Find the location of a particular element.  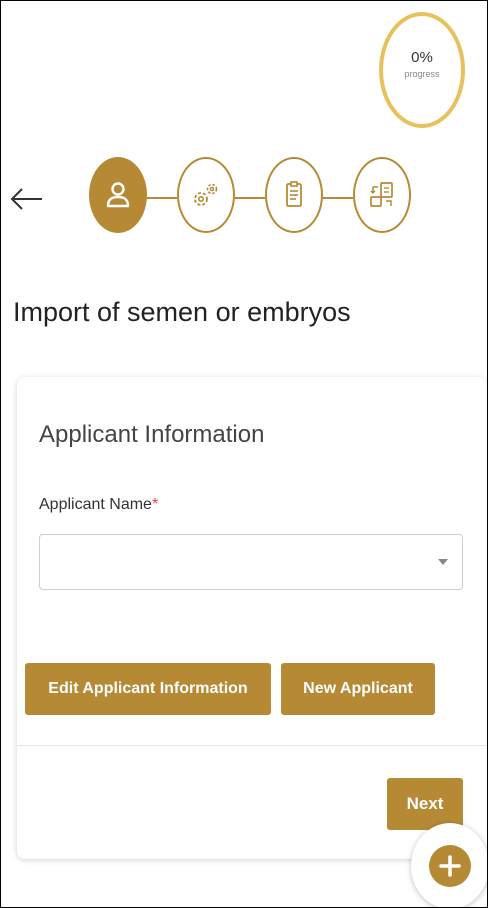

file-transfer-icon is located at coordinates (381, 194).